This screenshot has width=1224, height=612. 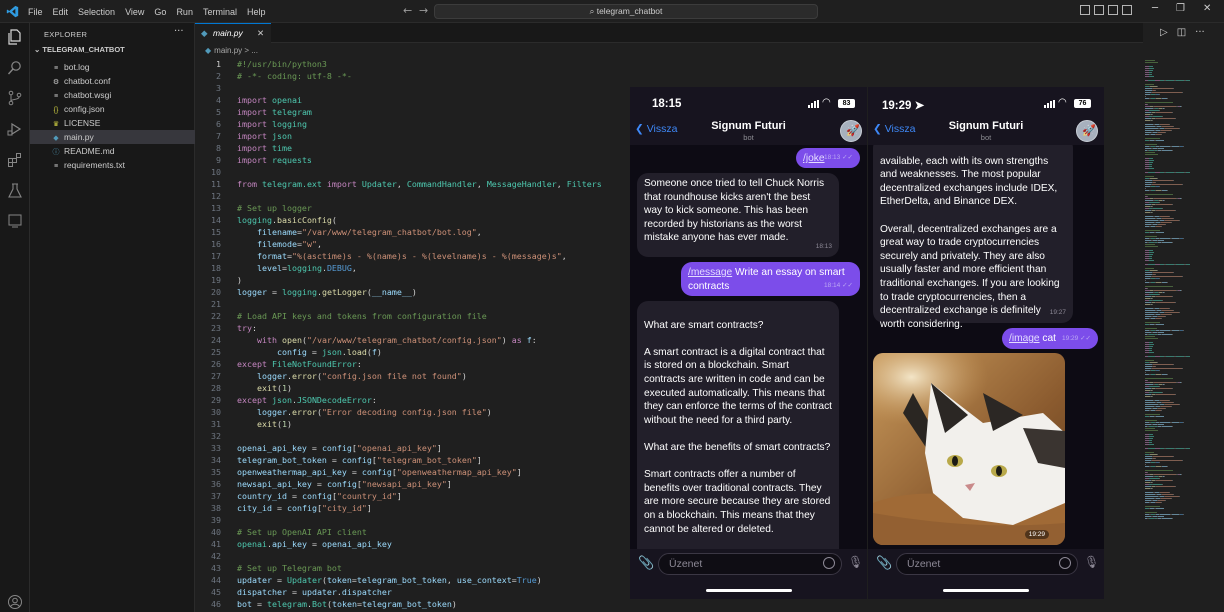 I want to click on remote-explorer-icon, so click(x=15, y=221).